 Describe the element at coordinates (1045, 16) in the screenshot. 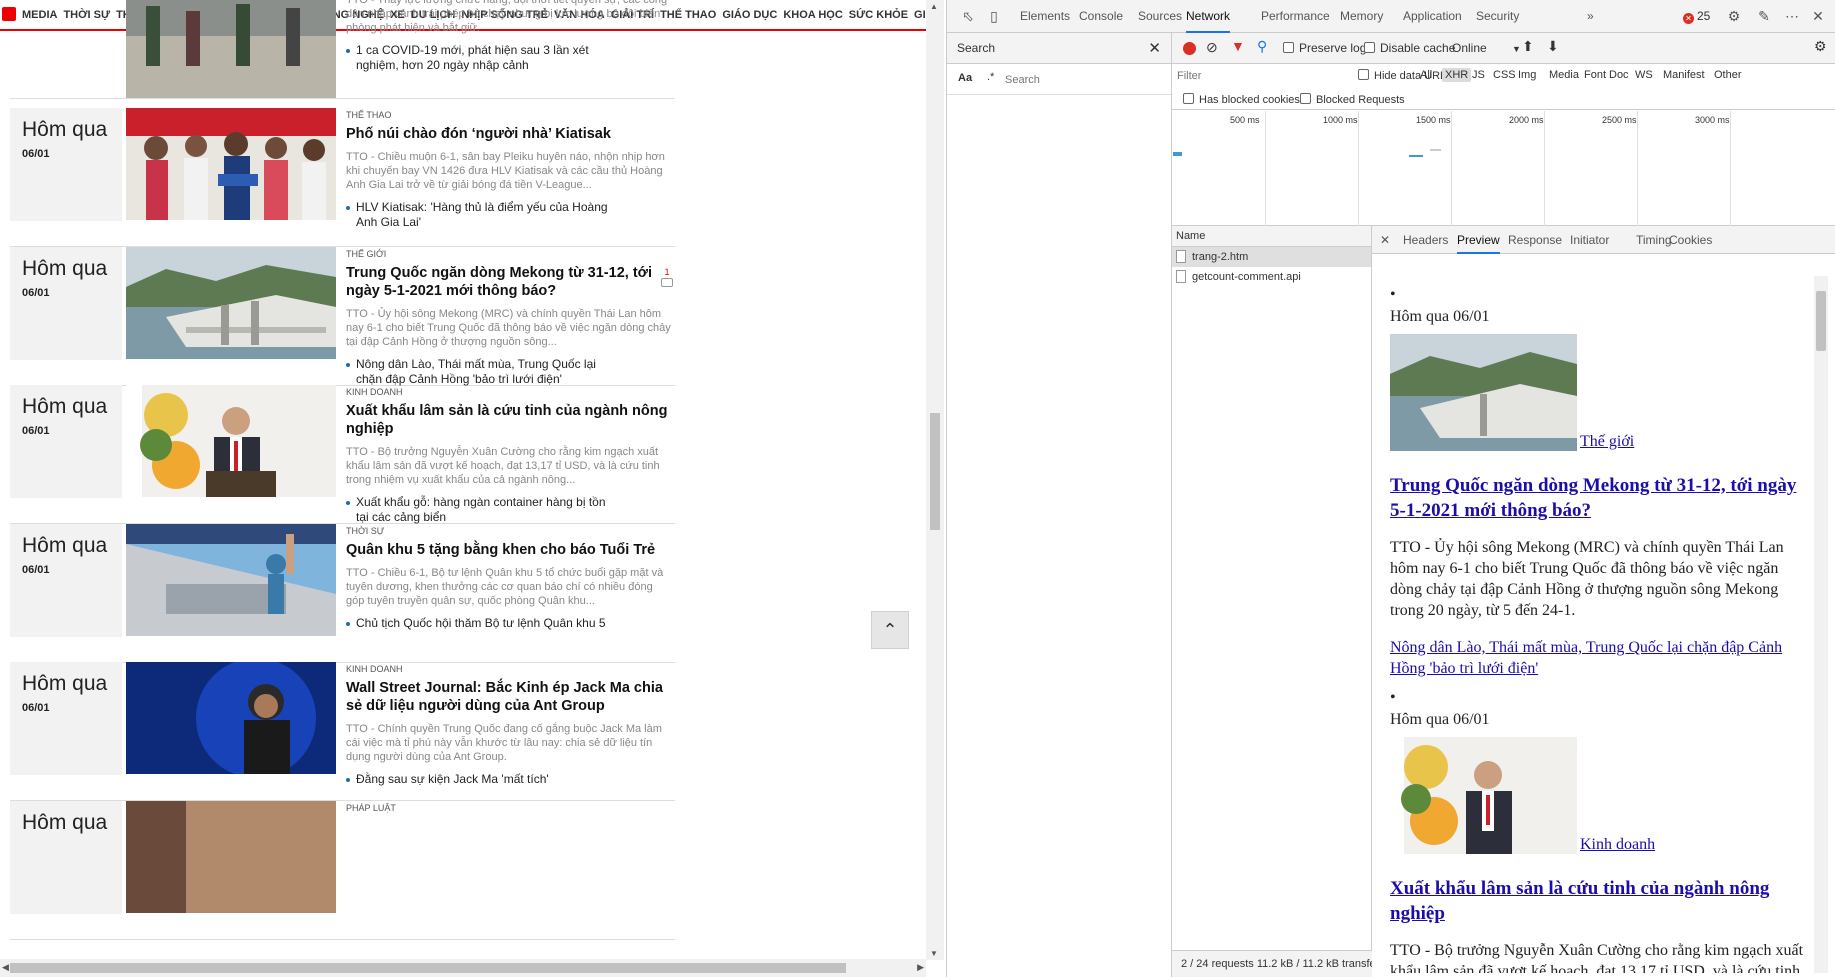

I see `tab-elements: Elements` at that location.